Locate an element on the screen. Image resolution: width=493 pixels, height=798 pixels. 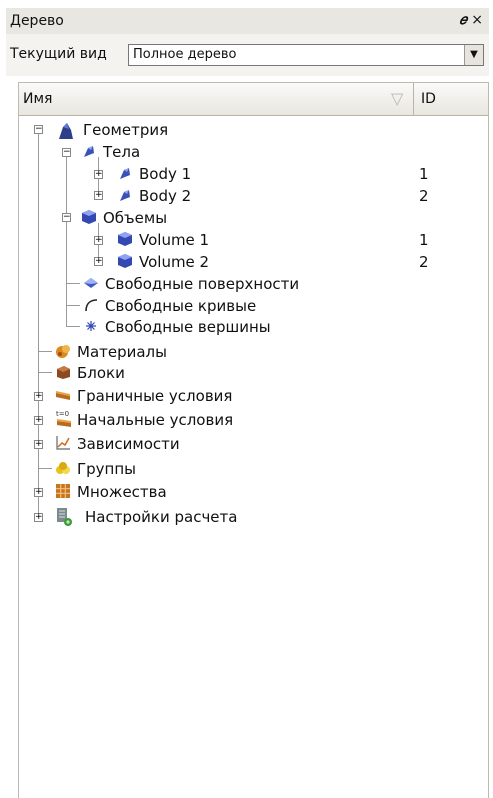
tree-item-label: Свободные вершины is located at coordinates (188, 327).